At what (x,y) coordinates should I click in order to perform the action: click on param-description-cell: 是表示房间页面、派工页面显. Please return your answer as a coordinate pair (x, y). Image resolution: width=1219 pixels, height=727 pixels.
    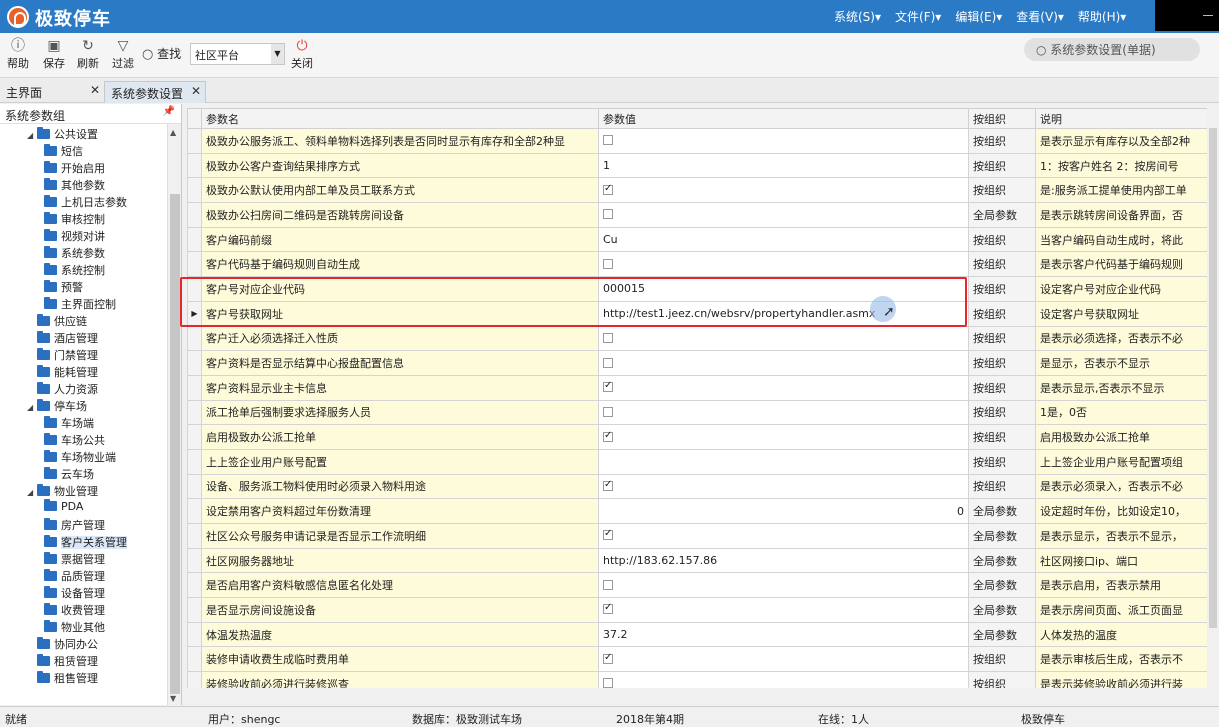
    Looking at the image, I should click on (1121, 610).